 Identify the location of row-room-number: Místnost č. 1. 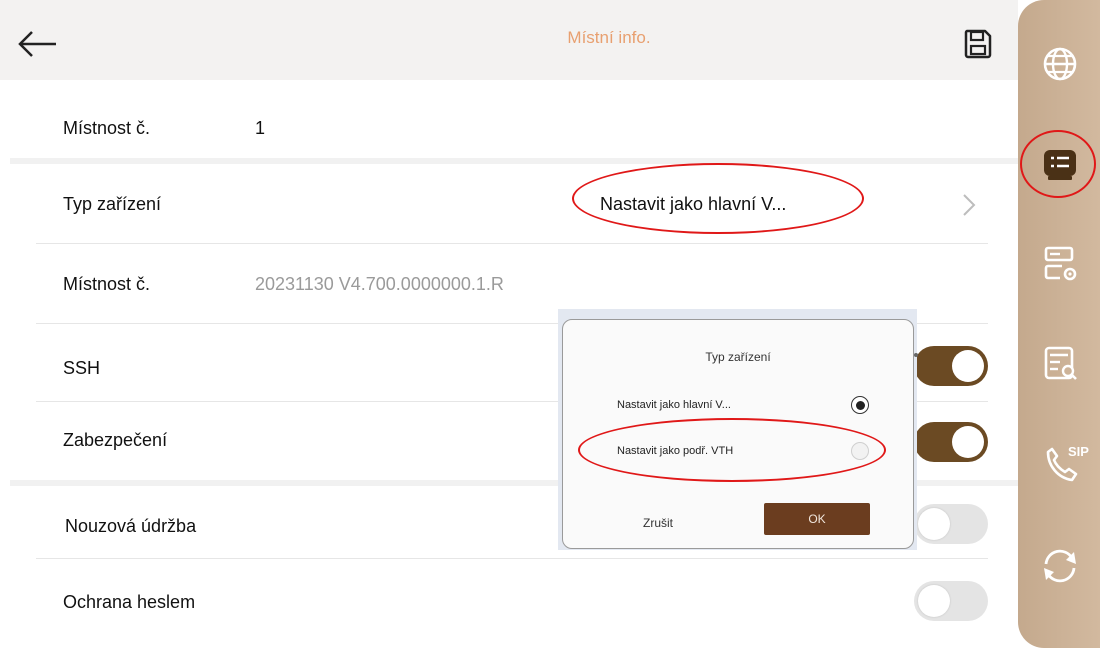
(509, 120).